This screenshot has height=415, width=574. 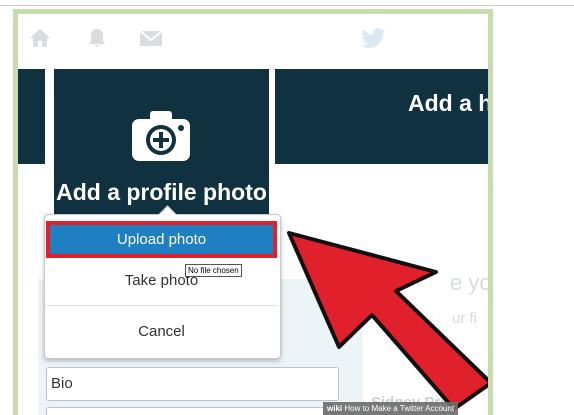 I want to click on file-input-tooltip: No file chosen, so click(x=213, y=270).